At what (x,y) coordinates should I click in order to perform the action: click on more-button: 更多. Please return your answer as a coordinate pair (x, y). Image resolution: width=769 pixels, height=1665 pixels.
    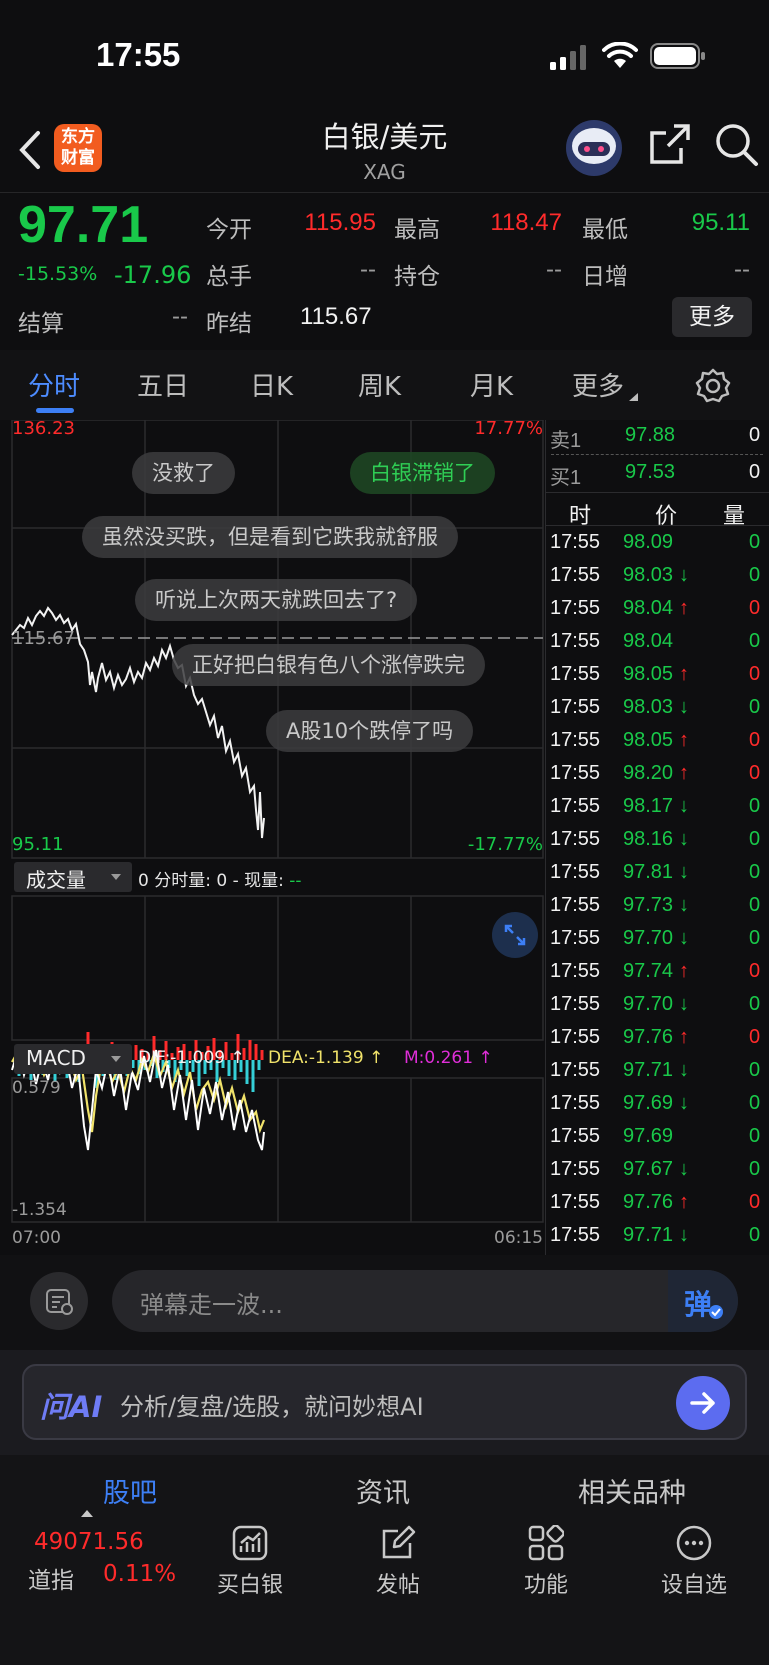
    Looking at the image, I should click on (712, 317).